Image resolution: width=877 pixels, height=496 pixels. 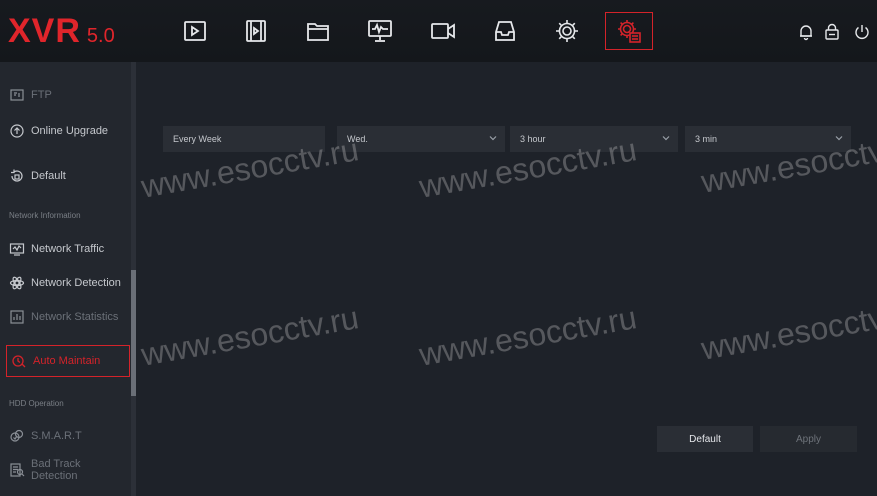 What do you see at coordinates (806, 32) in the screenshot?
I see `bell-icon` at bounding box center [806, 32].